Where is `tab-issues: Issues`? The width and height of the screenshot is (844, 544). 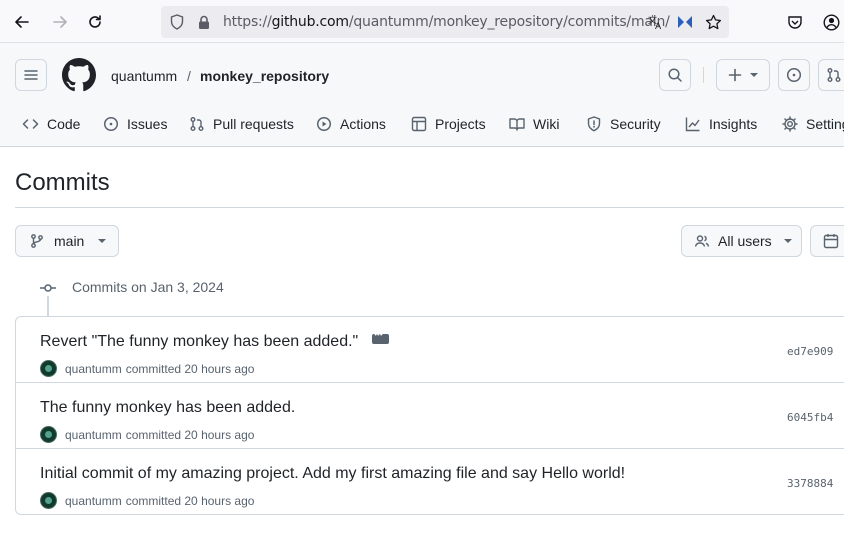
tab-issues: Issues is located at coordinates (135, 124).